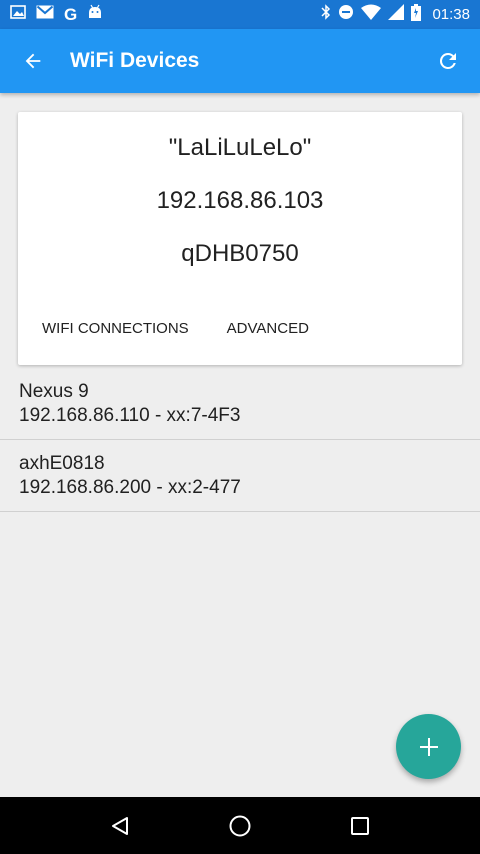  What do you see at coordinates (95, 14) in the screenshot?
I see `android-icon` at bounding box center [95, 14].